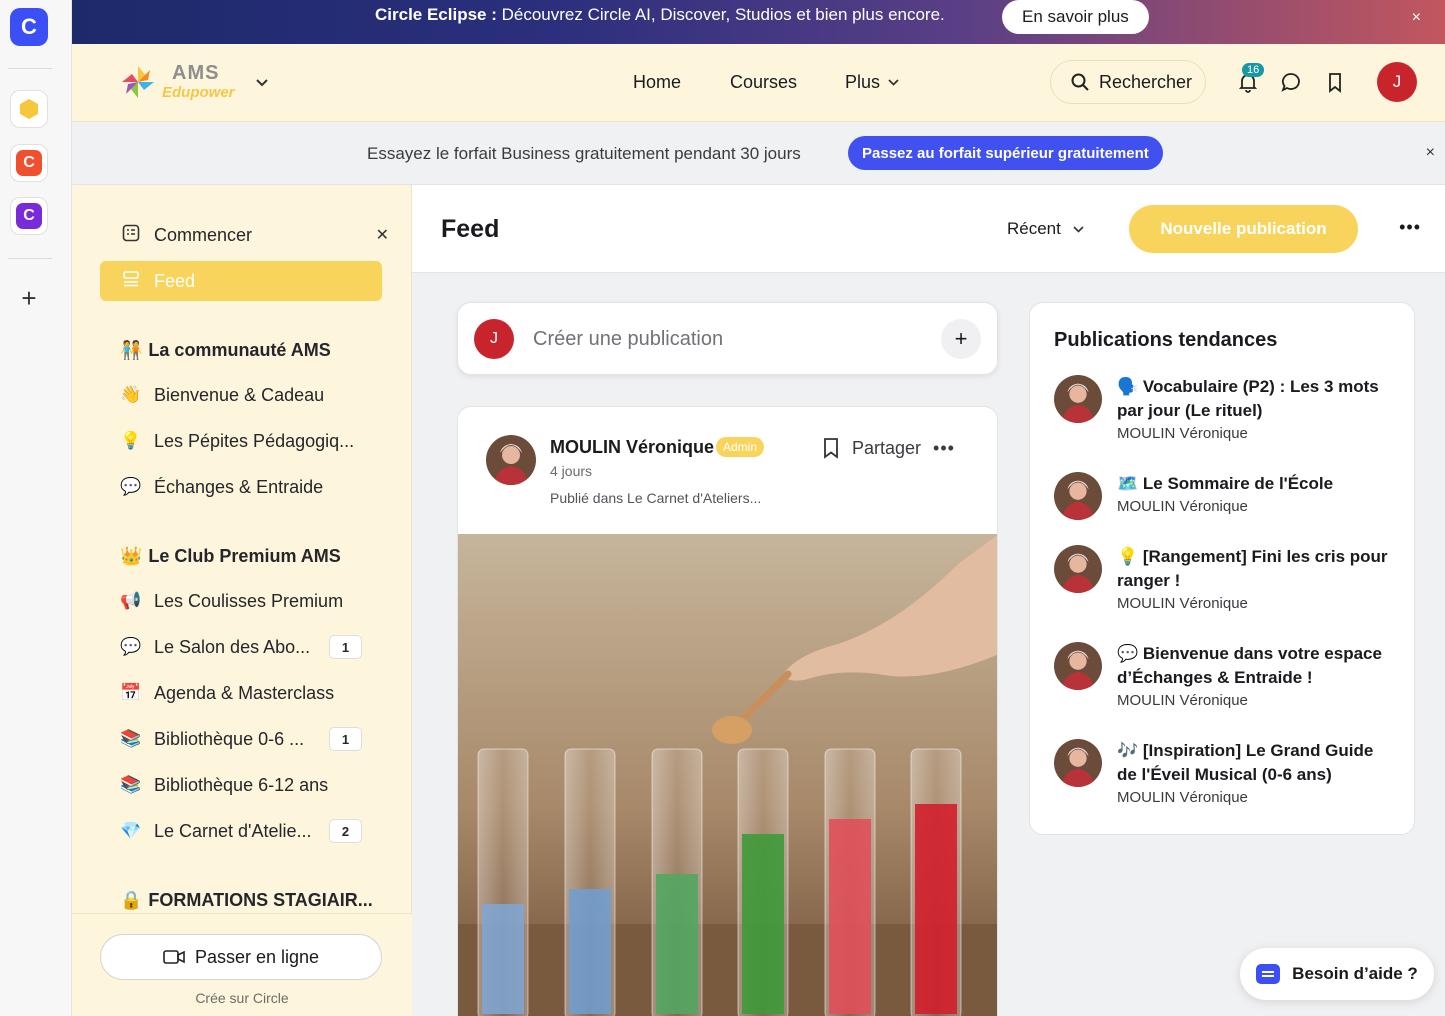 This screenshot has width=1445, height=1016. Describe the element at coordinates (961, 339) in the screenshot. I see `plus-icon: +` at that location.